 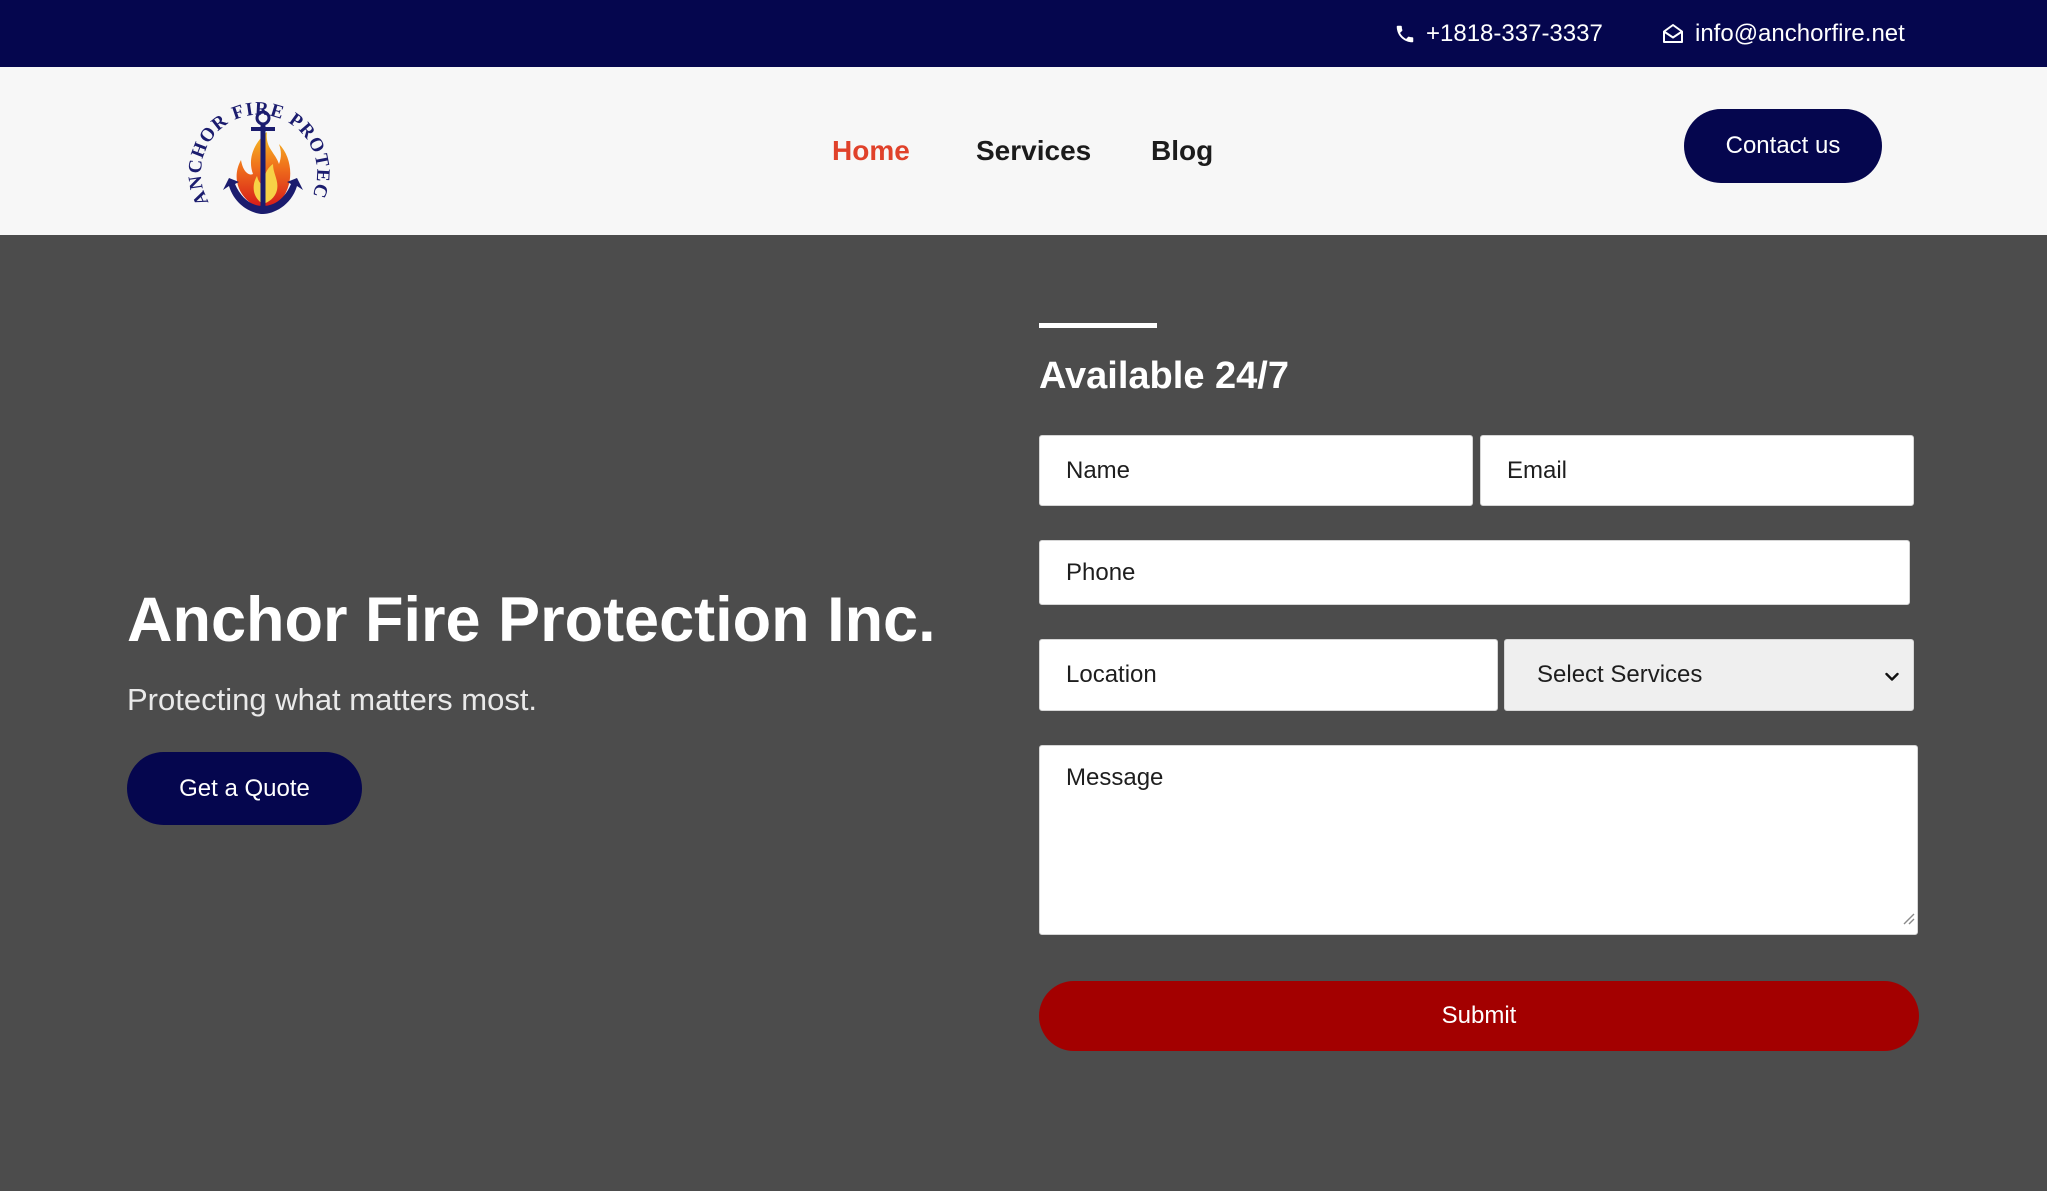 I want to click on hero-title: Anchor Fire Protection Inc., so click(x=531, y=620).